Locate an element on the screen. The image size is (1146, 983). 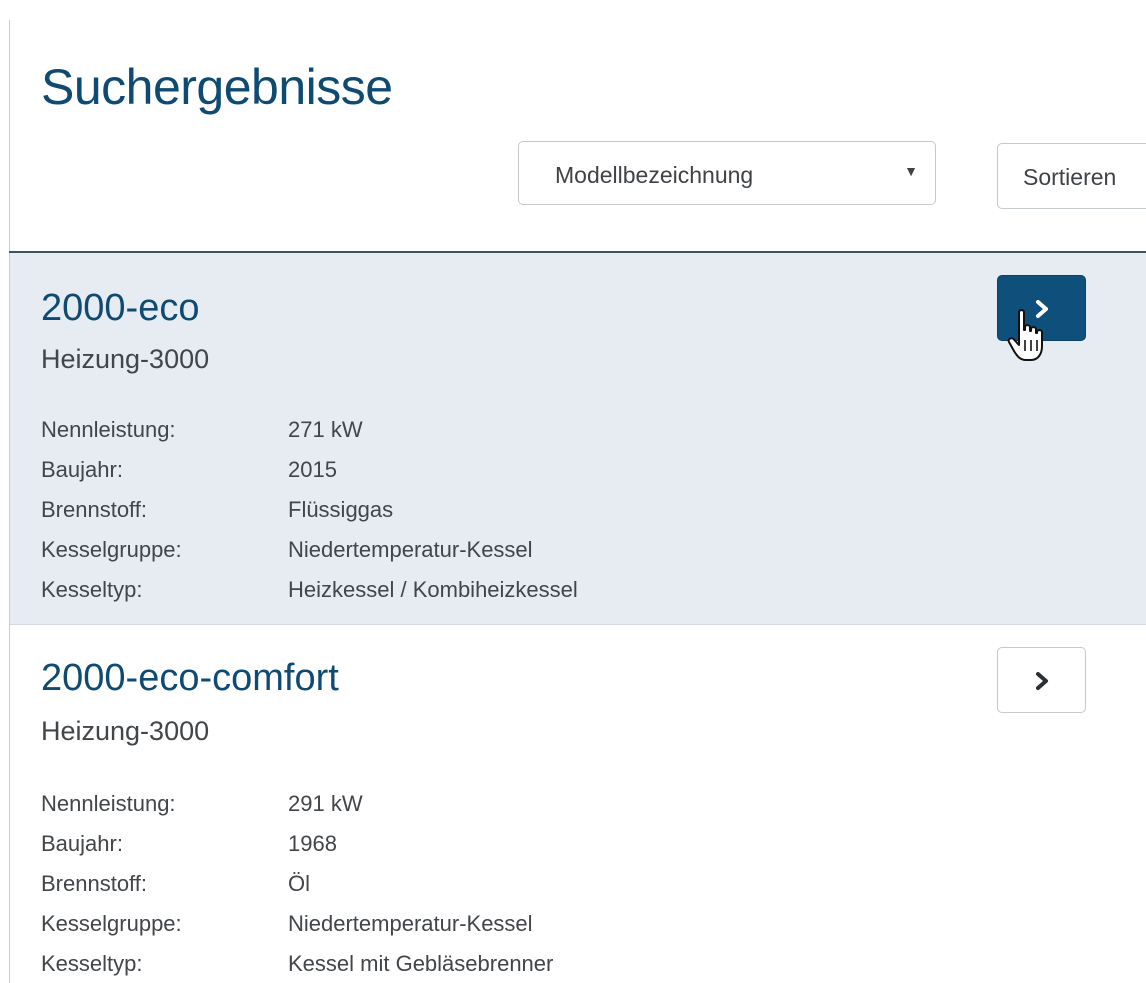
detail-value: 271 kW is located at coordinates (325, 429).